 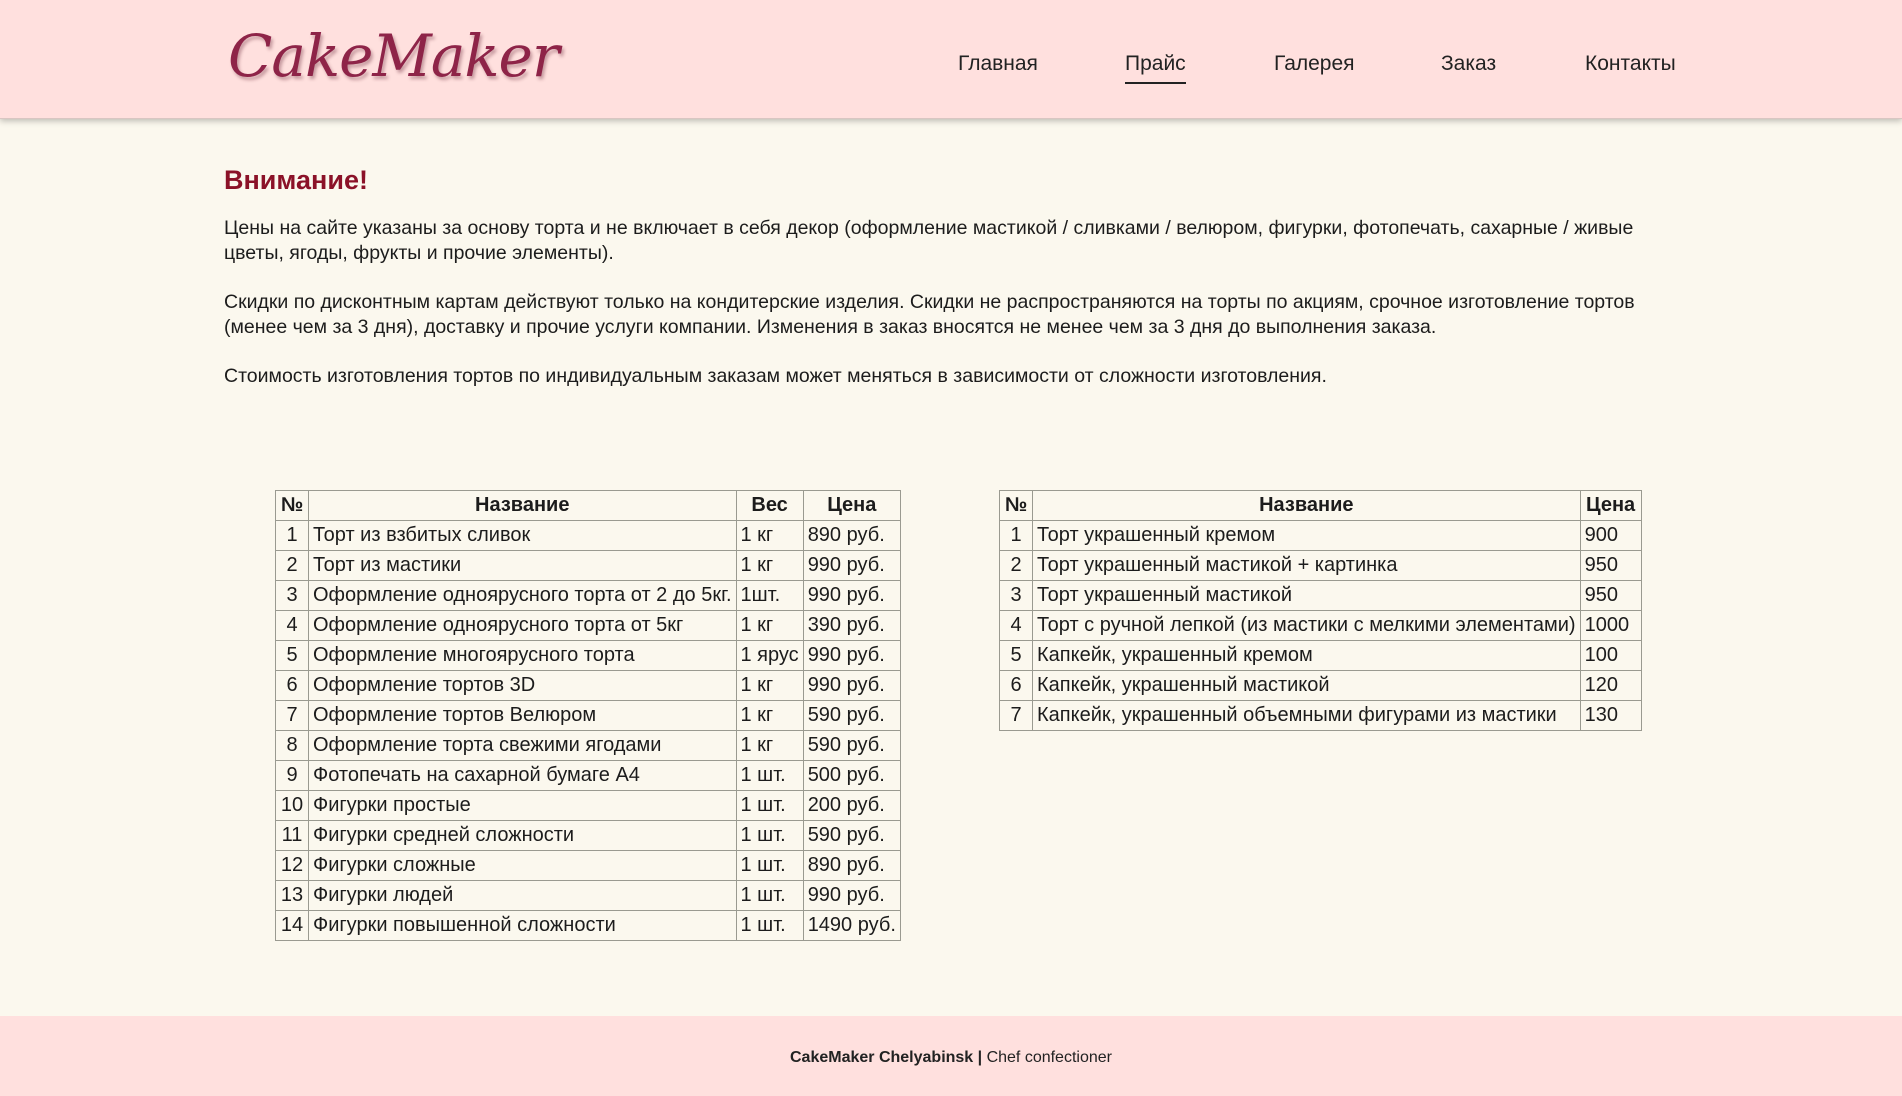 I want to click on table-cell: 590 руб., so click(x=851, y=745).